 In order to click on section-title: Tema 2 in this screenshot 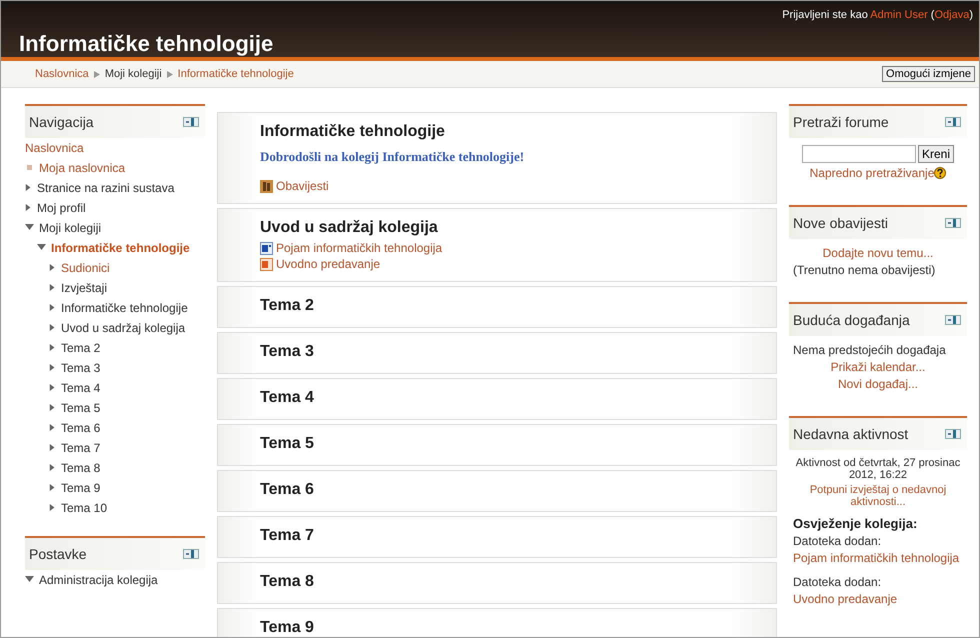, I will do `click(287, 306)`.